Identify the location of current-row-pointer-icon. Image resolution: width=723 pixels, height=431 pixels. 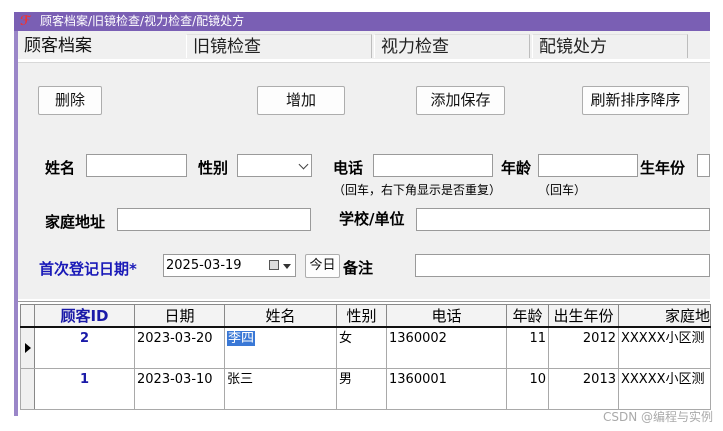
(28, 348).